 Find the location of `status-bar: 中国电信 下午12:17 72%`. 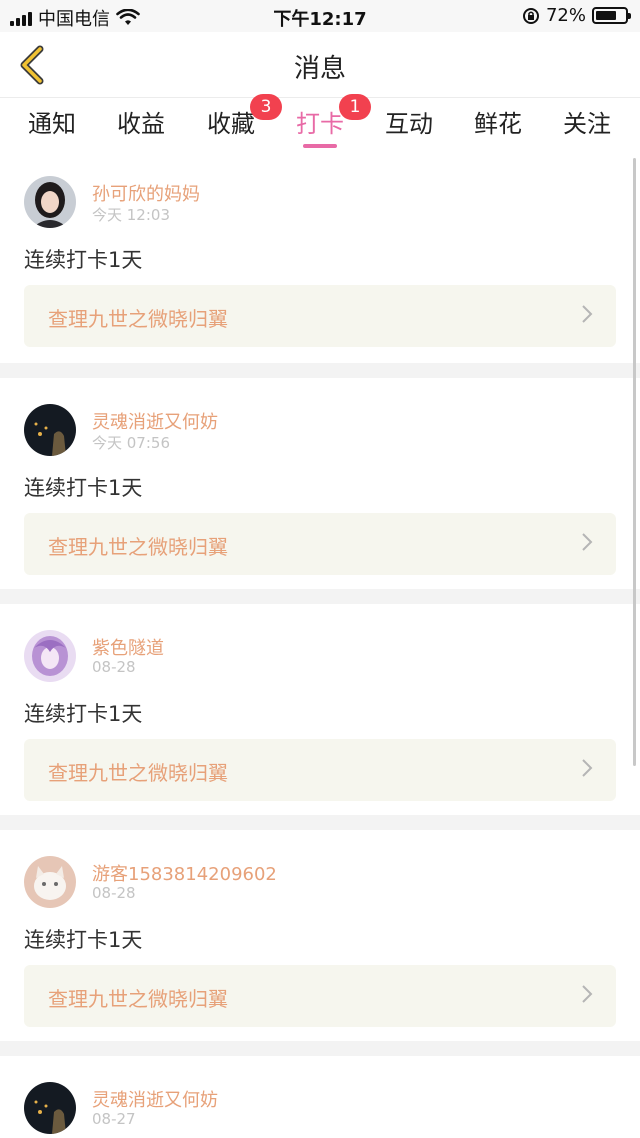

status-bar: 中国电信 下午12:17 72% is located at coordinates (320, 16).